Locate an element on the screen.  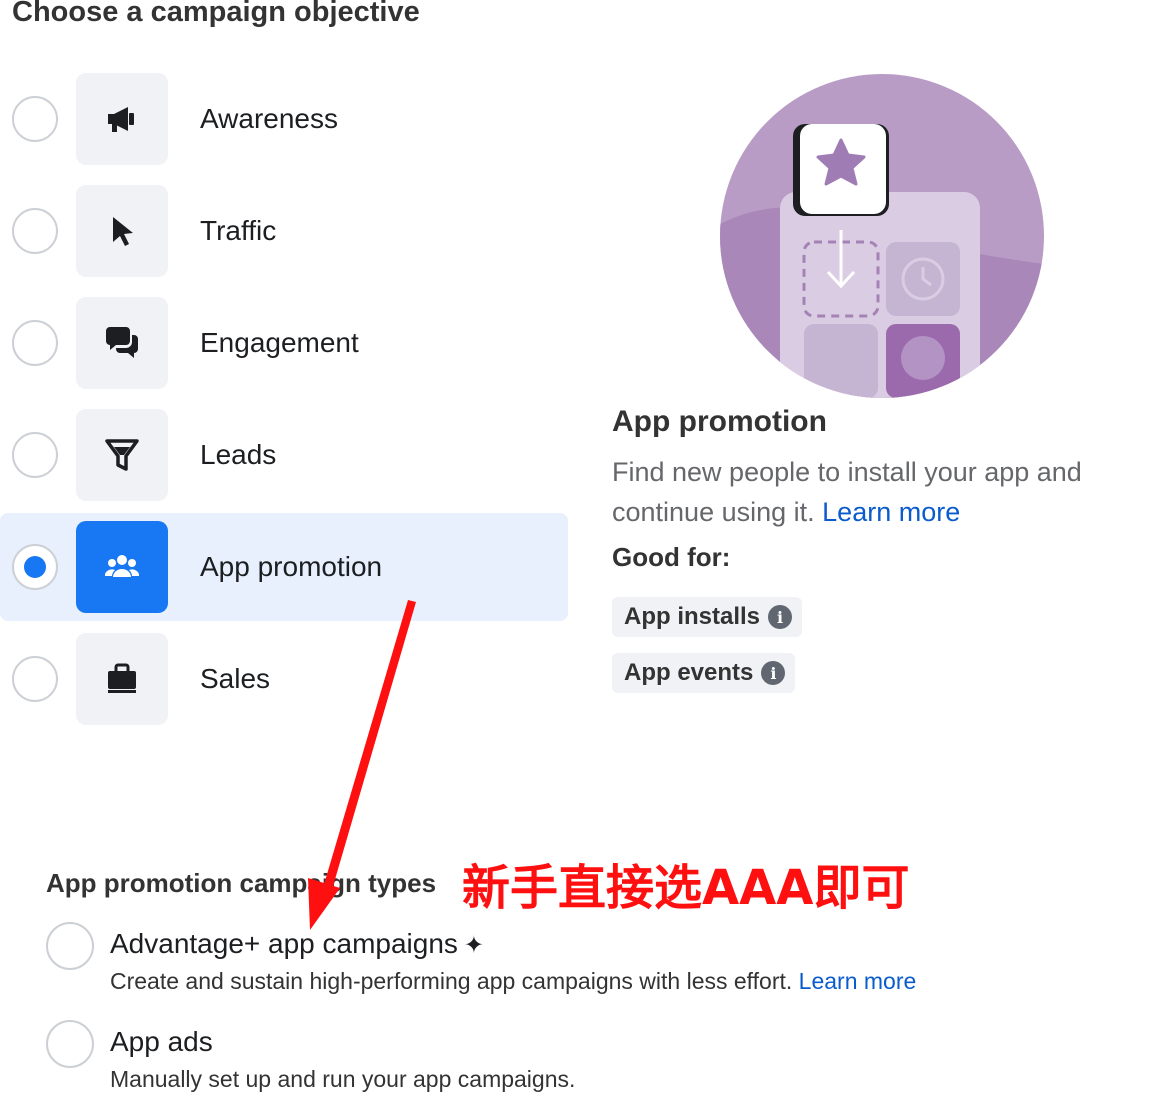
objective-label-app-promotion: App promotion is located at coordinates (291, 566).